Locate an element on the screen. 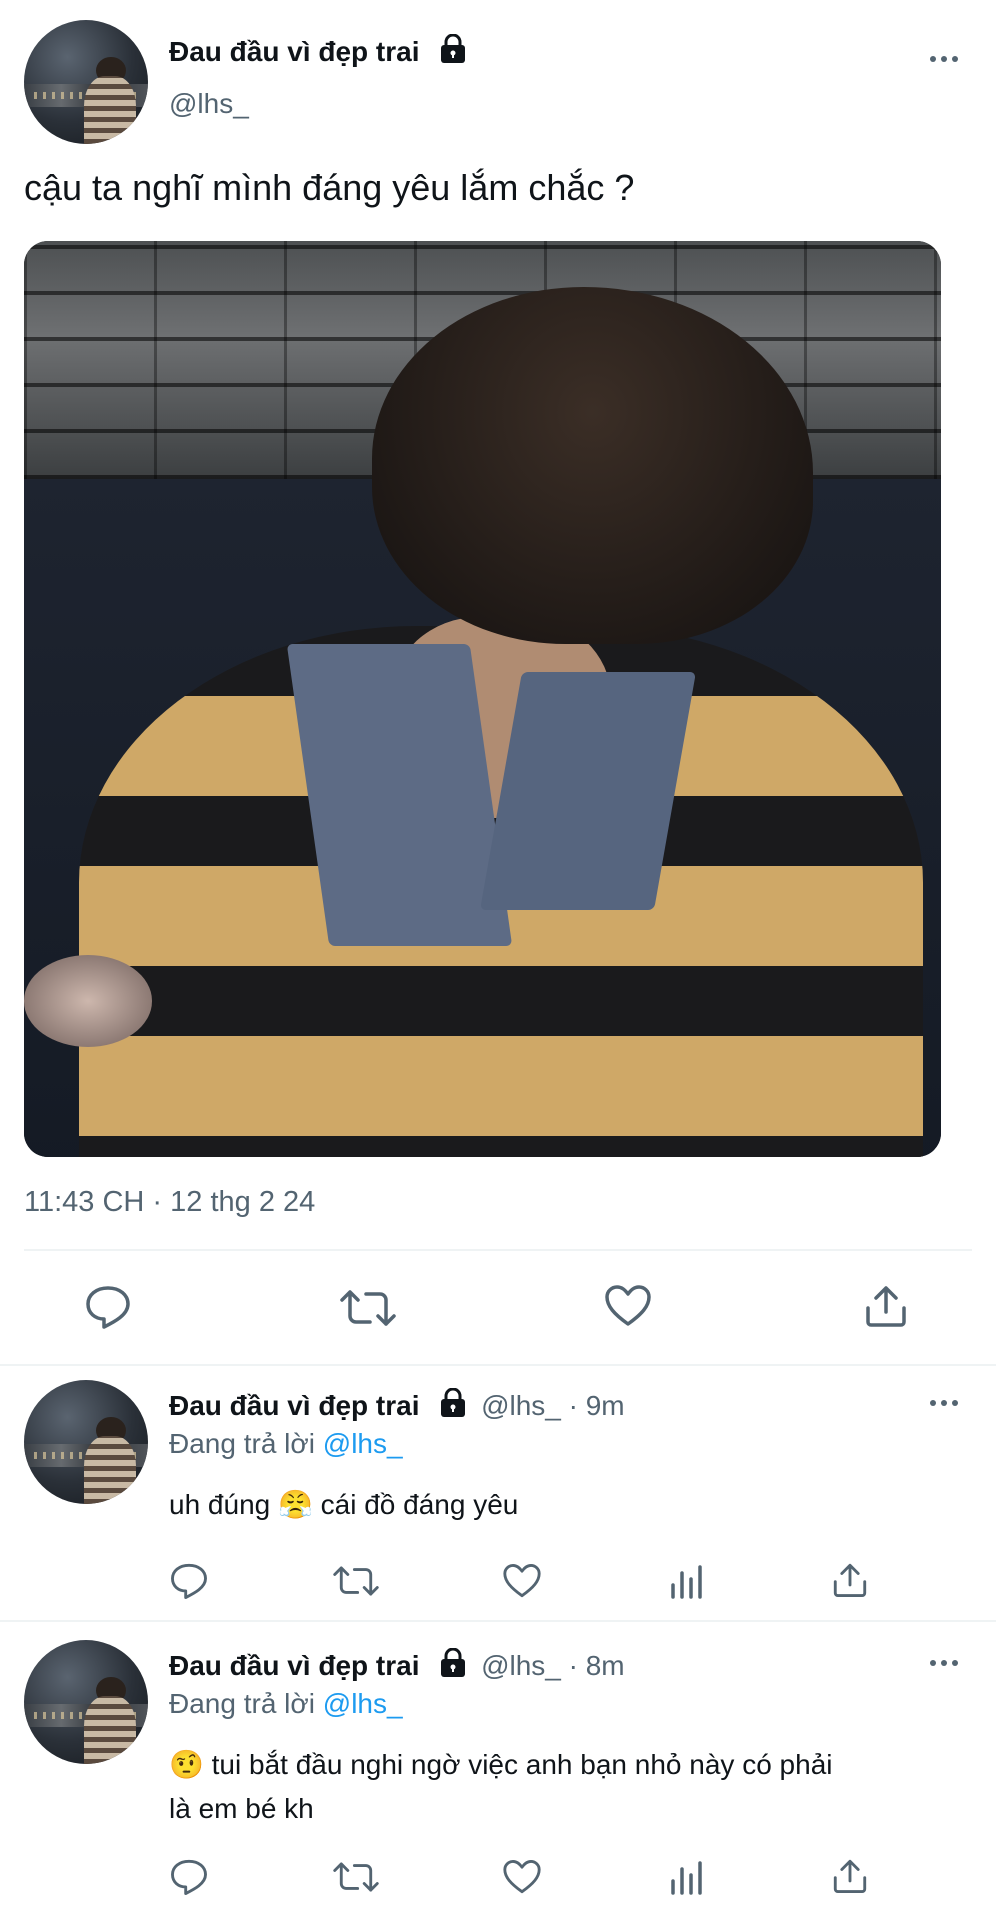 This screenshot has height=1920, width=996. reply-text-line-2: là em bé kh is located at coordinates (241, 1808).